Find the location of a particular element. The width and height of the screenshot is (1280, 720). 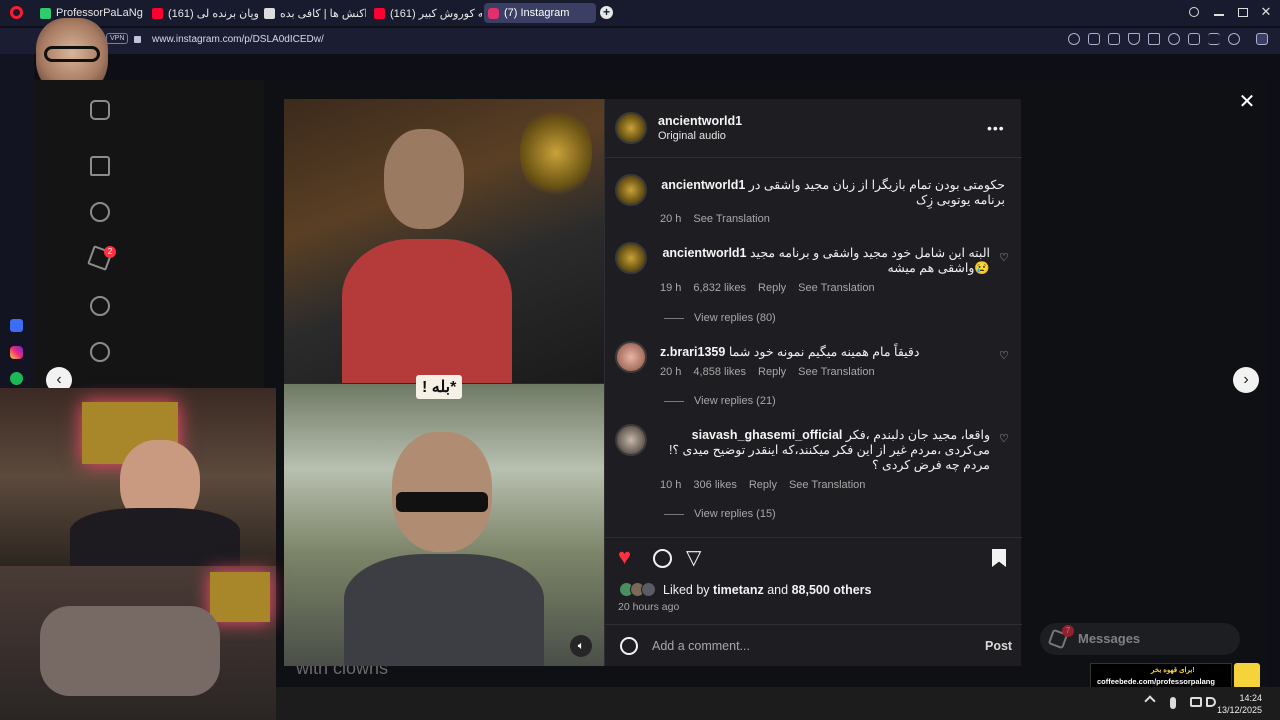

view-replies-button: View replies (15) is located at coordinates (720, 514).